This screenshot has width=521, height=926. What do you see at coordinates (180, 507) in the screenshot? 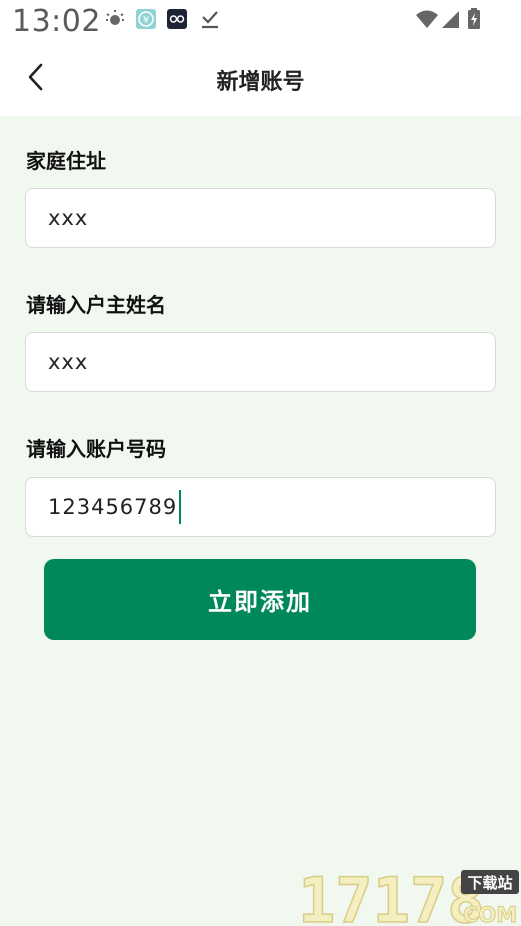
I see `text-cursor` at bounding box center [180, 507].